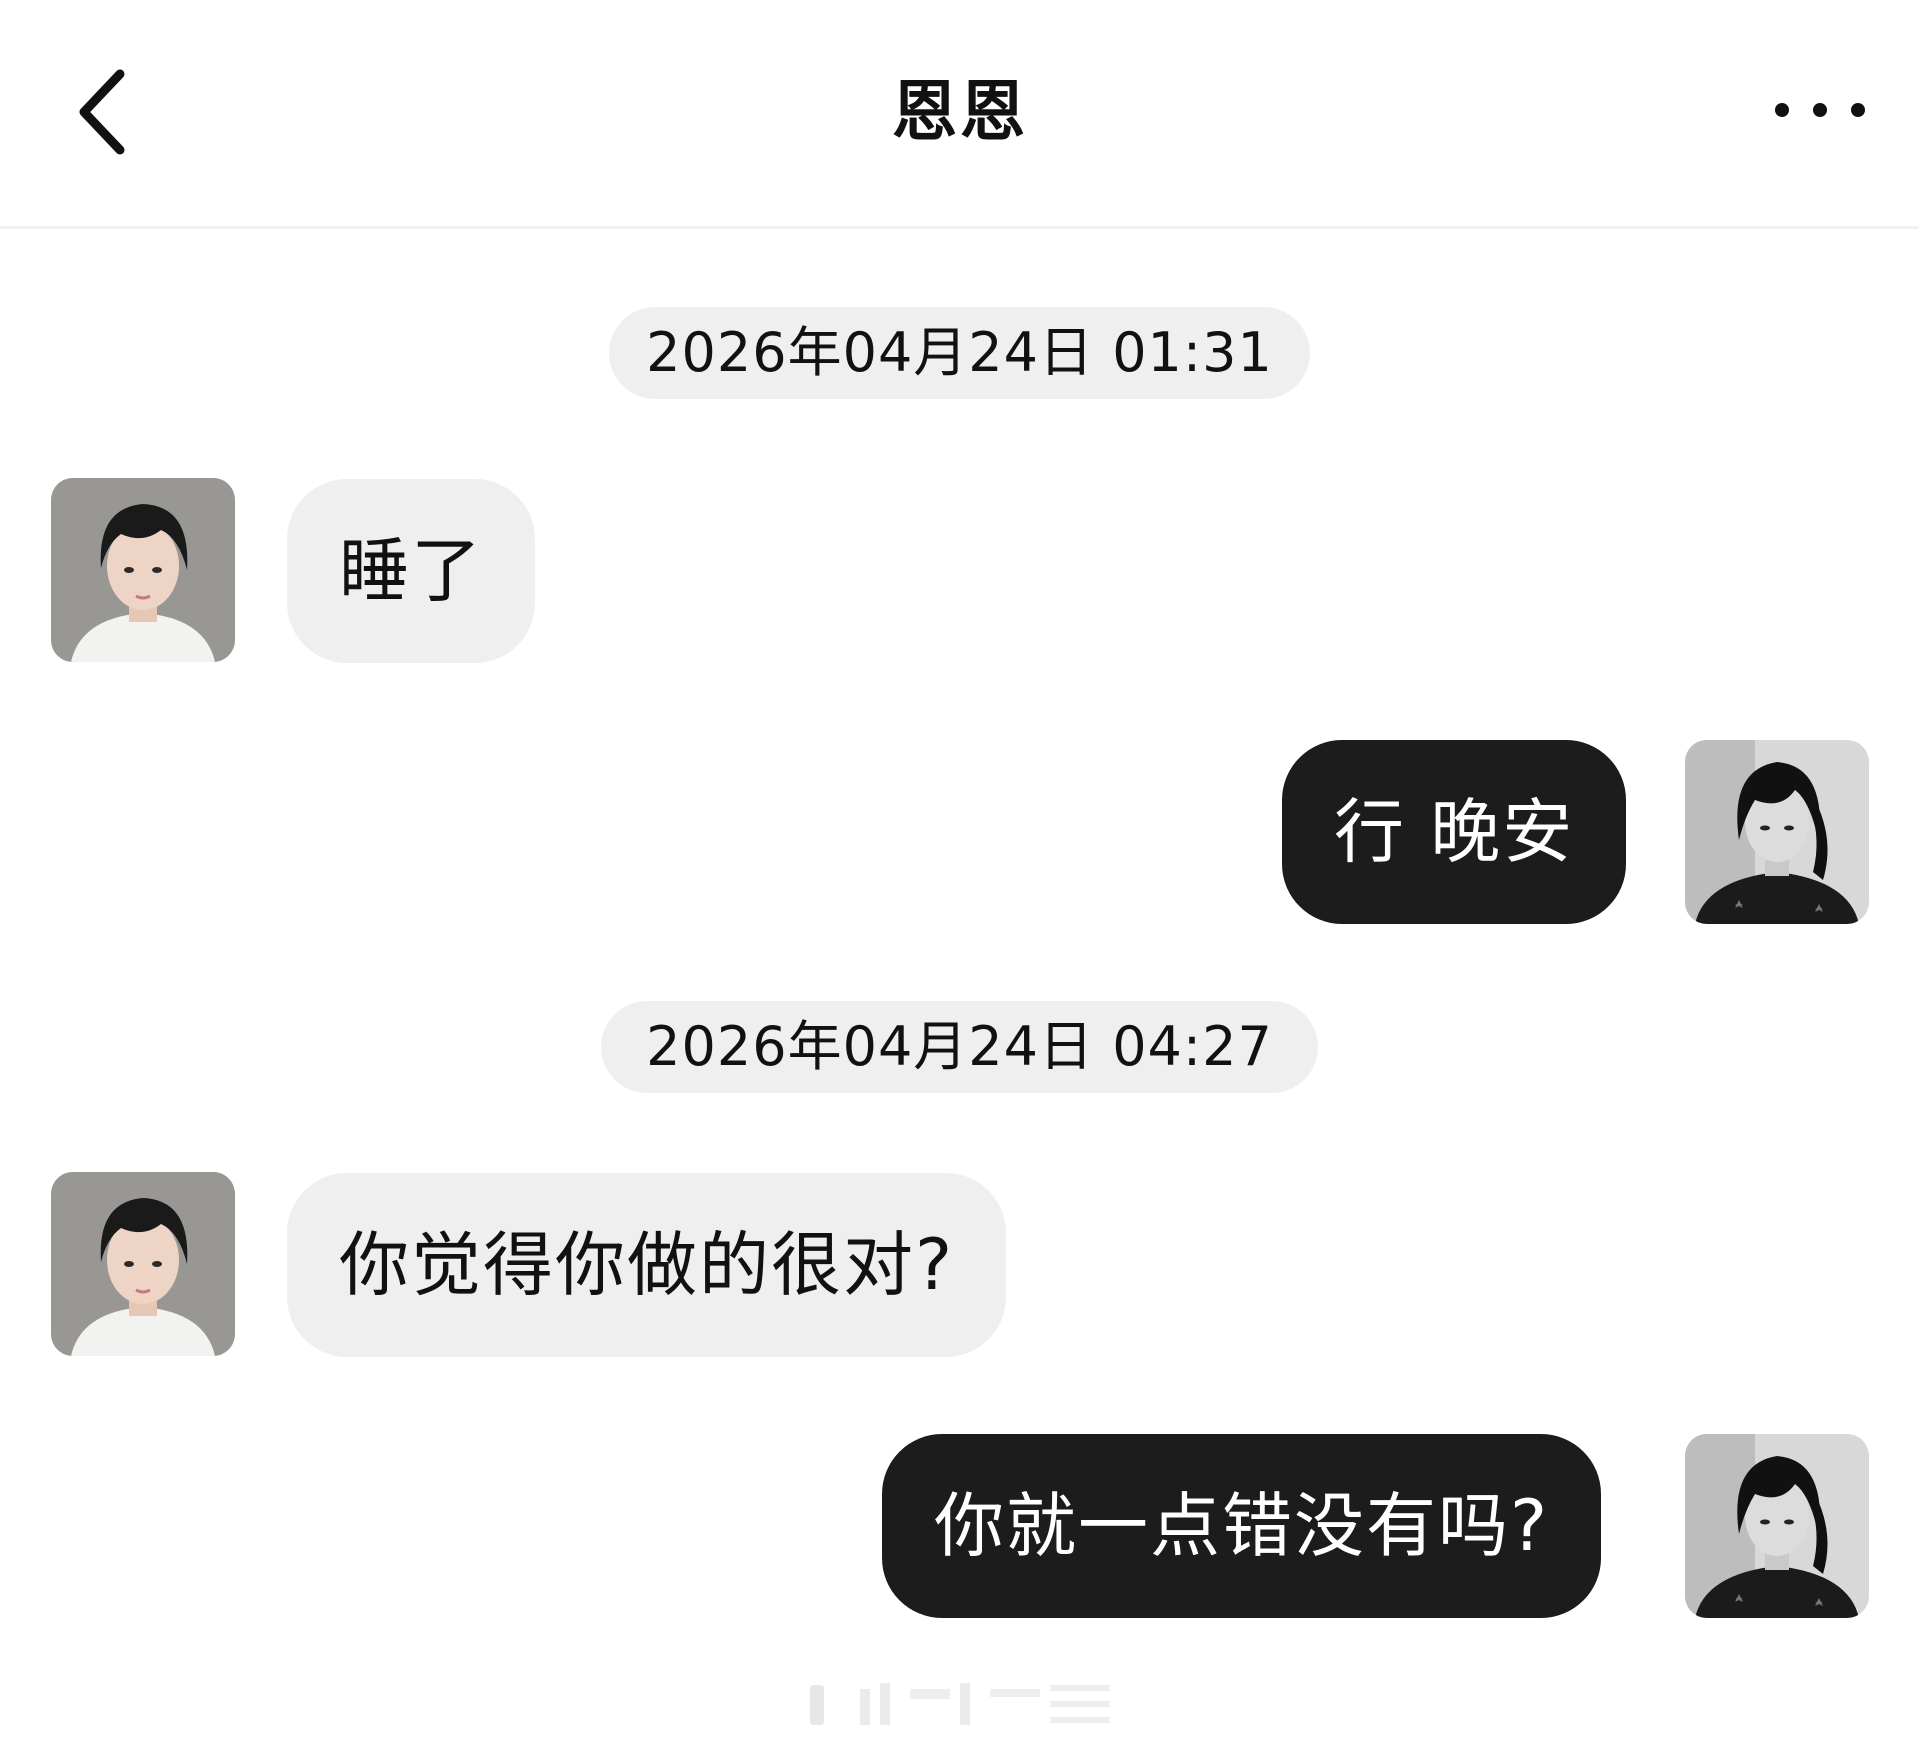  Describe the element at coordinates (959, 1047) in the screenshot. I see `timestamp-divider: 2026年04月24日 04:27` at that location.